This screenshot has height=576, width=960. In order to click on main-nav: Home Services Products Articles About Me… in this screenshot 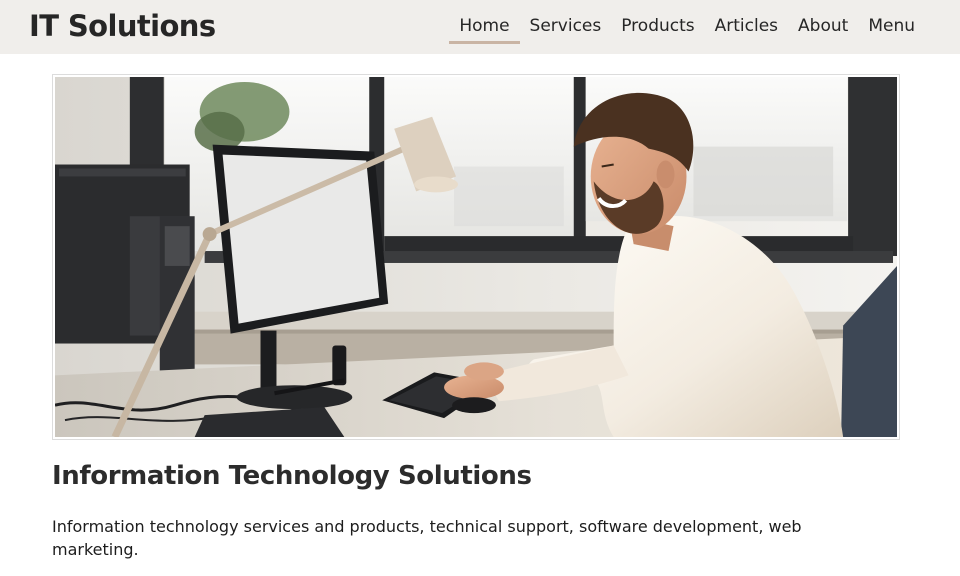, I will do `click(682, 27)`.